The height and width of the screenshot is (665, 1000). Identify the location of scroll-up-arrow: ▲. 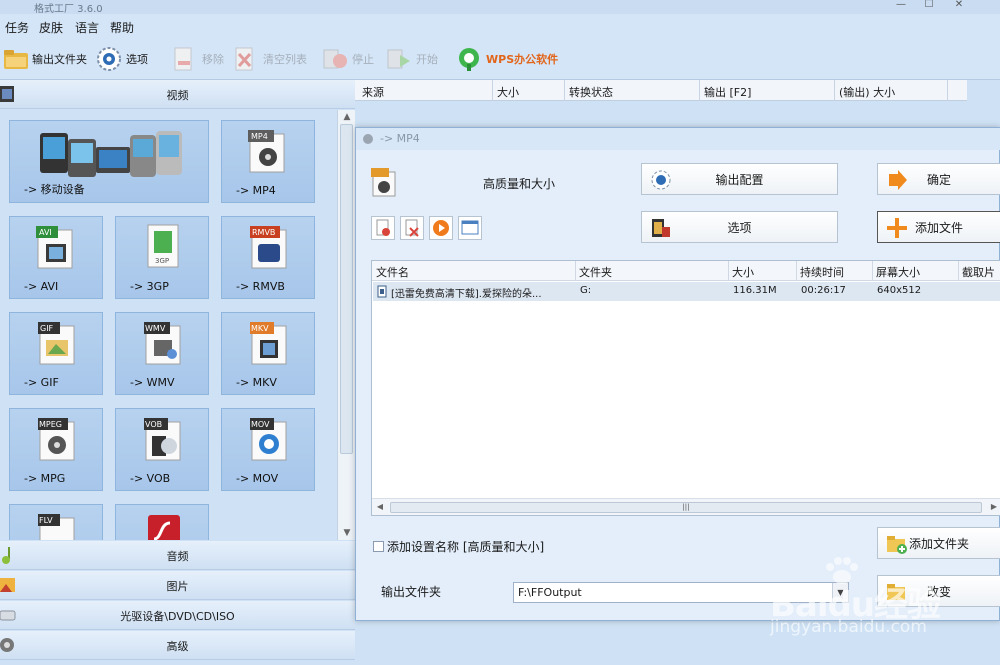
(347, 117).